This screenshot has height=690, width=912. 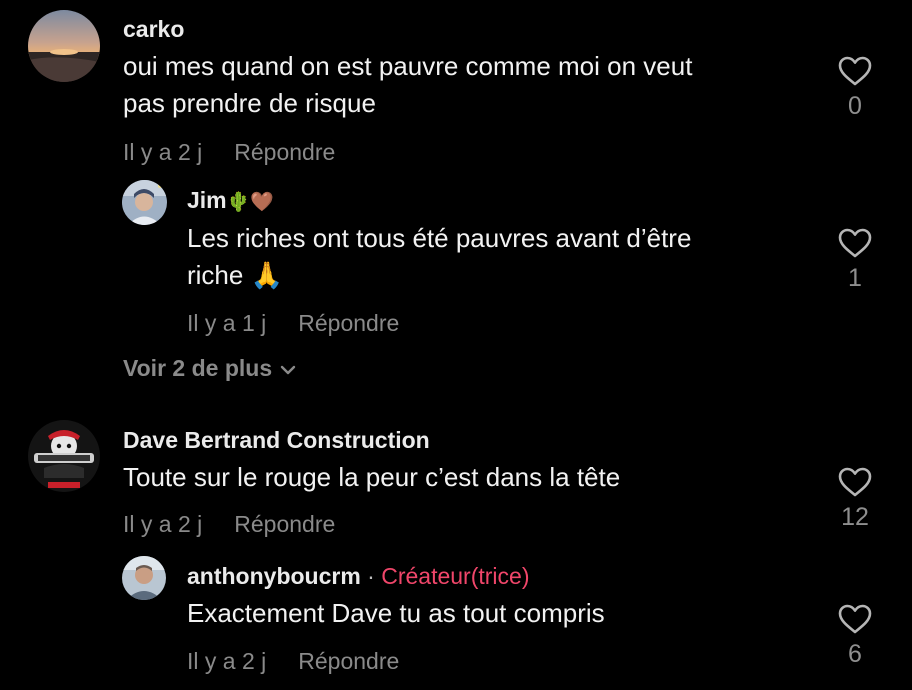 I want to click on username: anthonyboucrm · Créateur(trice), so click(x=358, y=576).